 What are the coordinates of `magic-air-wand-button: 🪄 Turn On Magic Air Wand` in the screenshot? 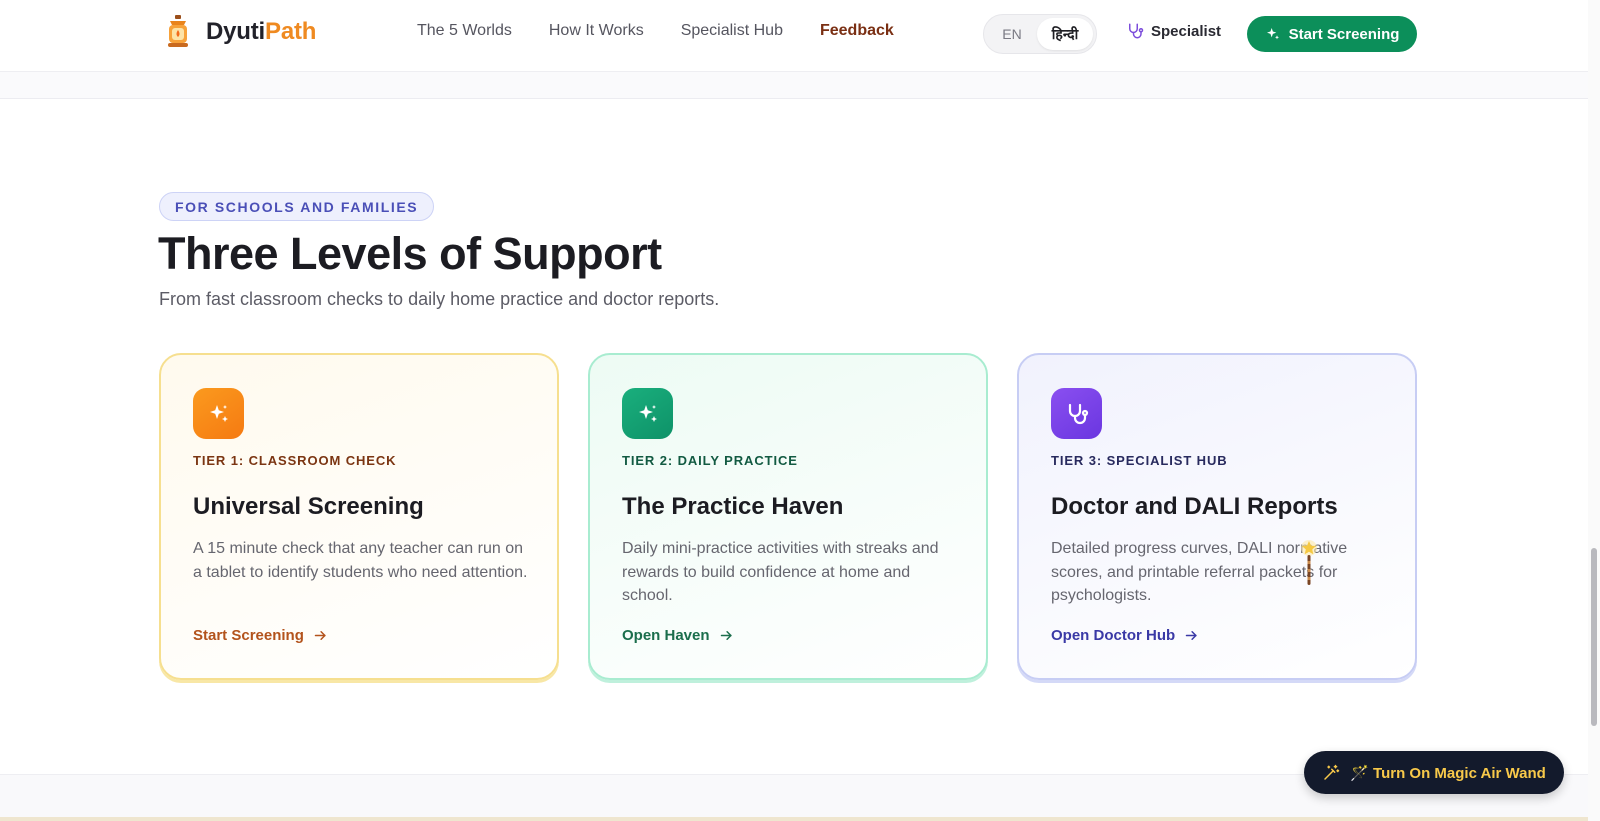 It's located at (1434, 772).